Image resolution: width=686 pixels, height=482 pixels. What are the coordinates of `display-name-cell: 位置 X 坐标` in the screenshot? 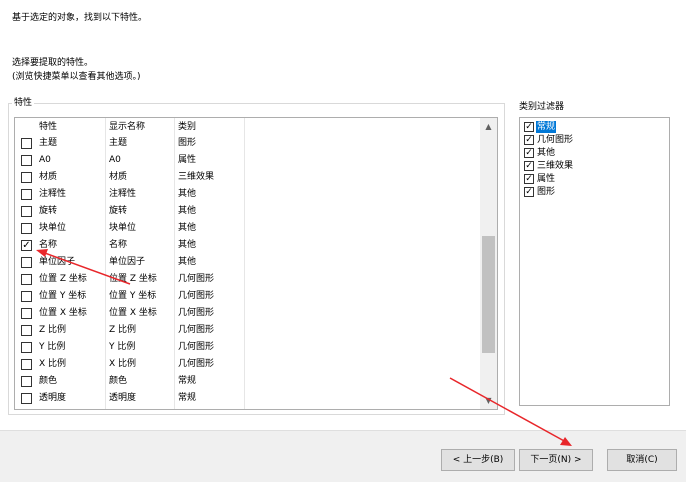 It's located at (133, 313).